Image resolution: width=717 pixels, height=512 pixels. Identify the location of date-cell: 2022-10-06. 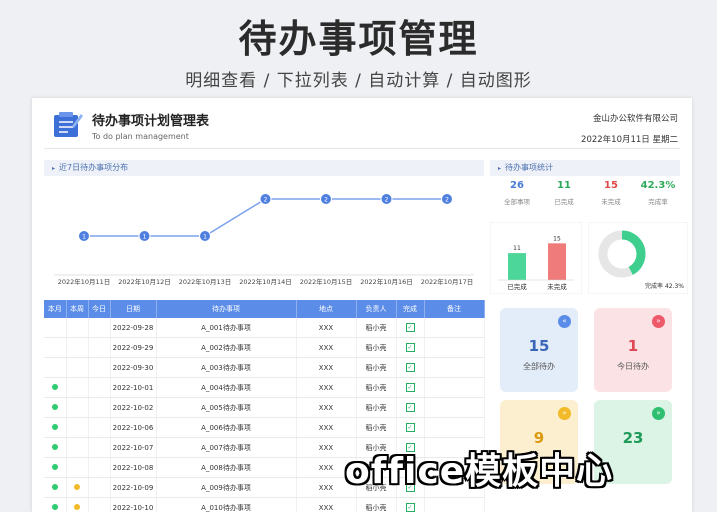
(133, 427).